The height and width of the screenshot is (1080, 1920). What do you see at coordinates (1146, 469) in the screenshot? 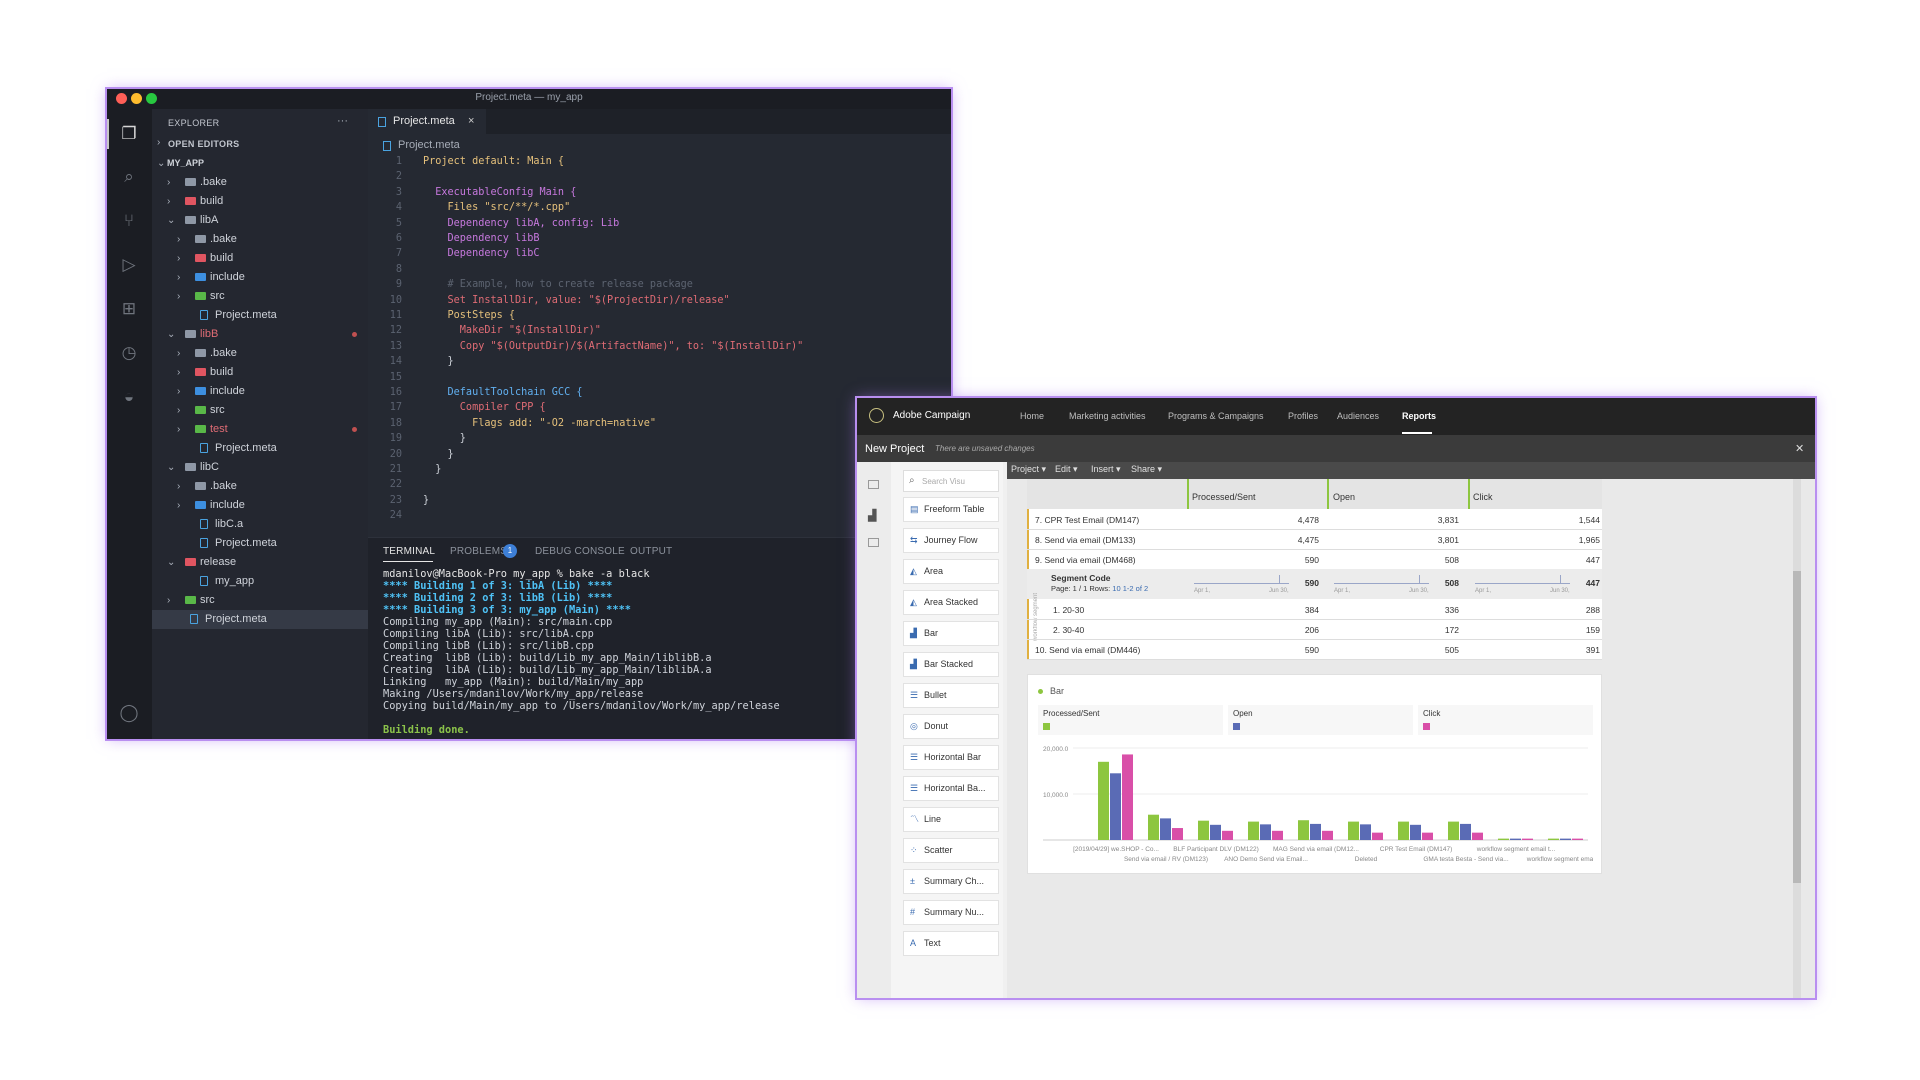
I see `menu-share: Share ▾` at bounding box center [1146, 469].